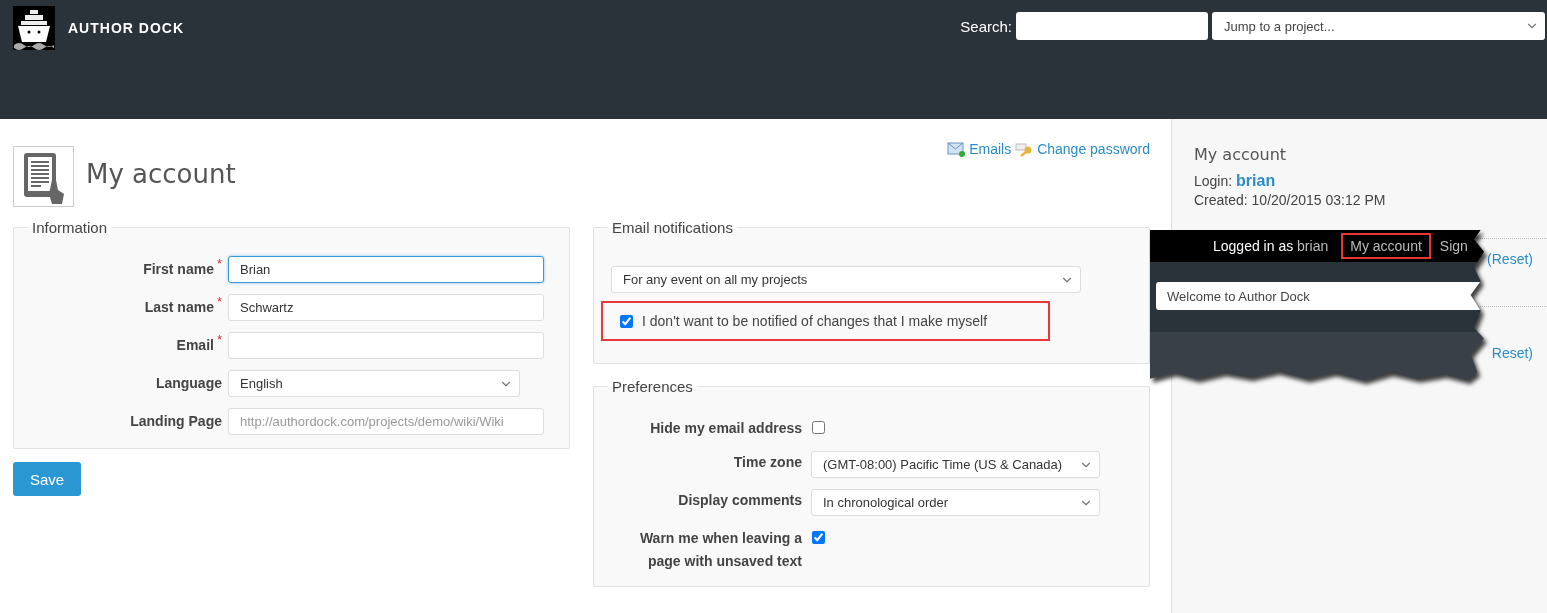  Describe the element at coordinates (652, 386) in the screenshot. I see `preferences-legend: Preferences` at that location.